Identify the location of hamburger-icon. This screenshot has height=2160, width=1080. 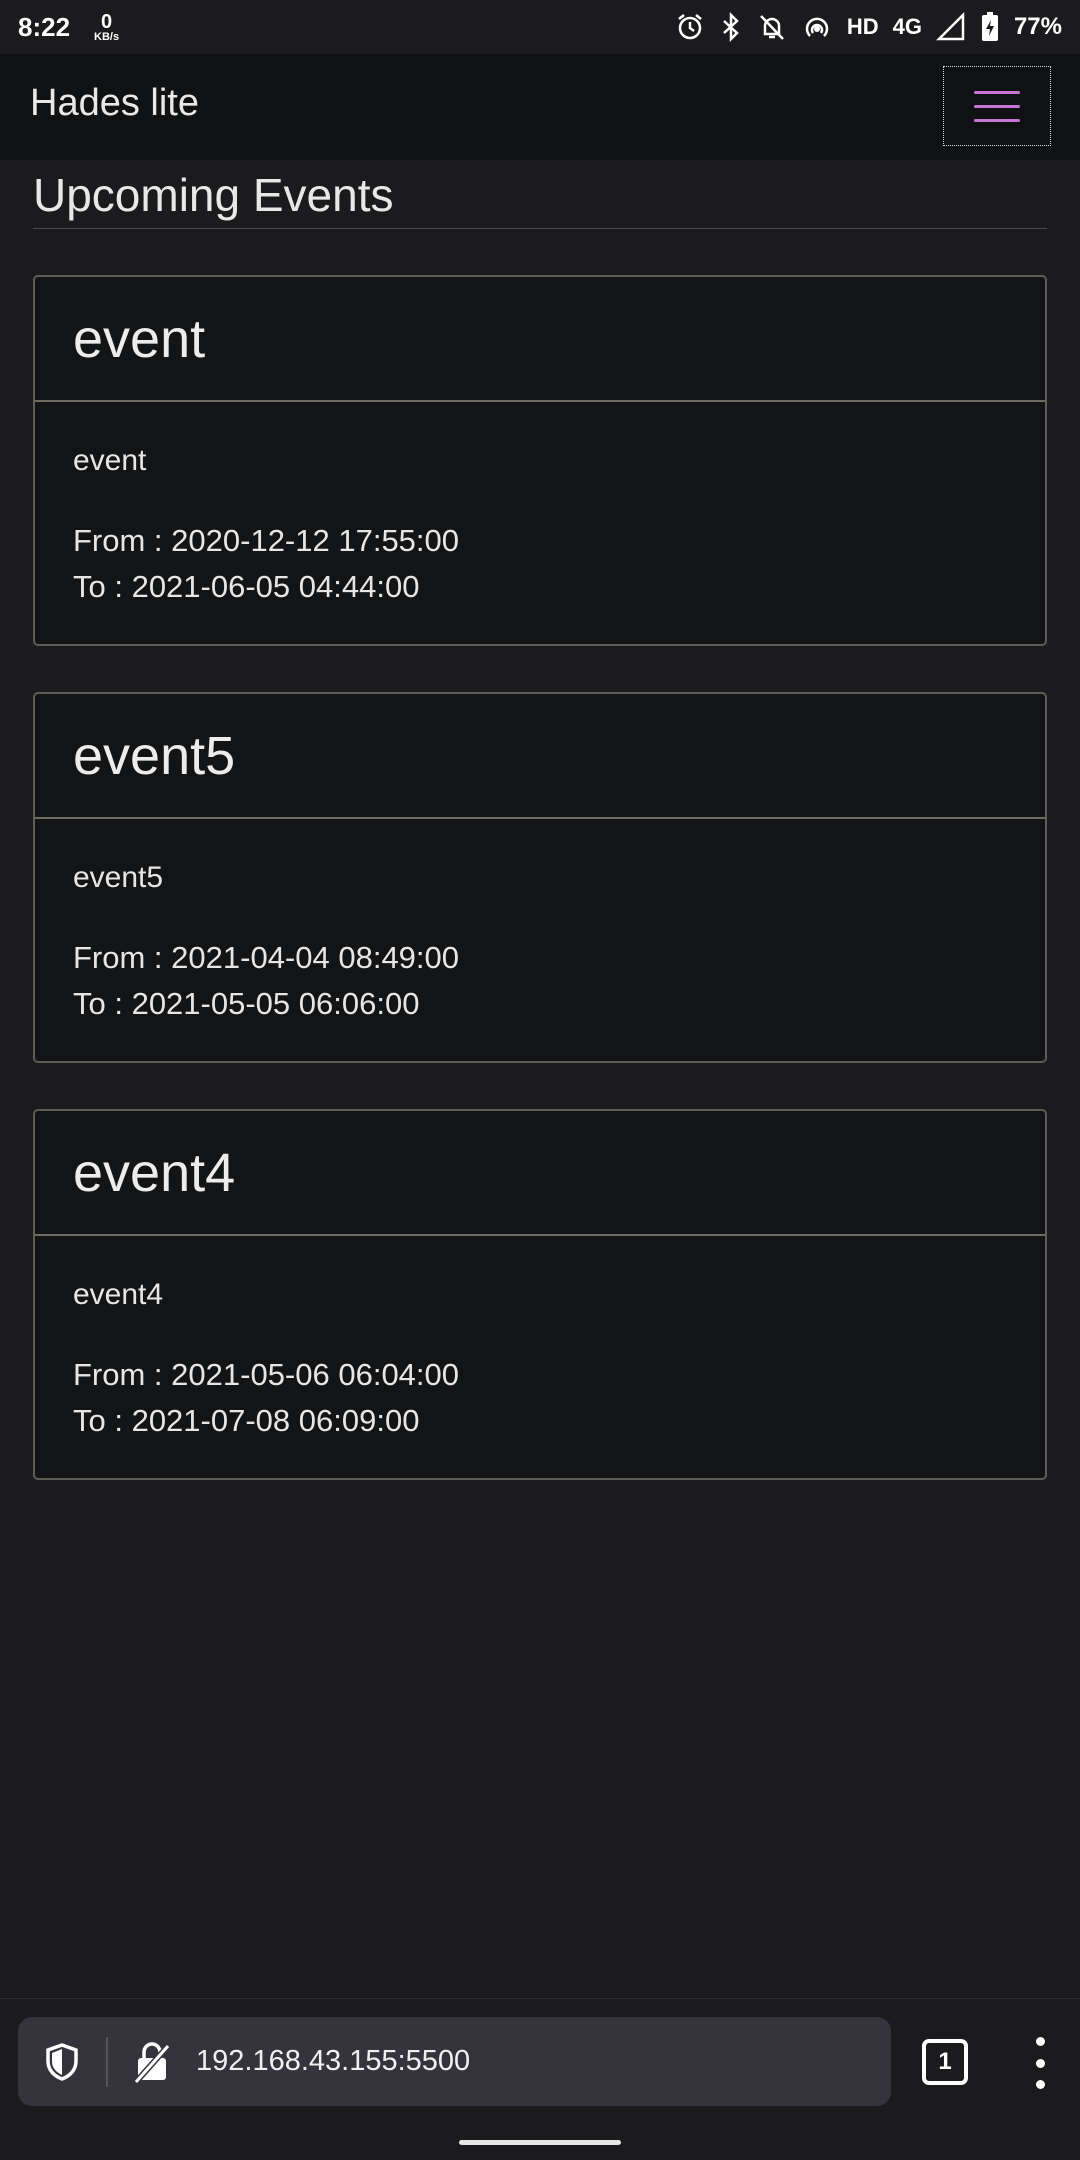
(997, 92).